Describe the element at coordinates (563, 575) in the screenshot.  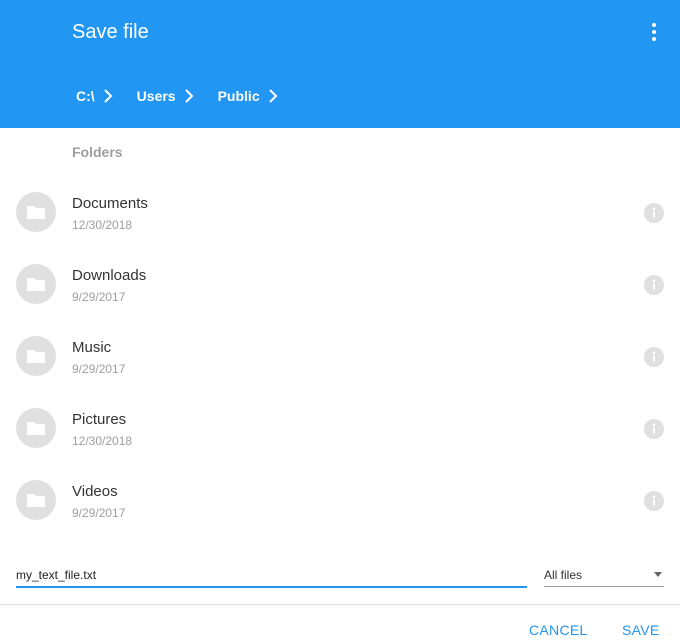
I see `file-type-value: All files` at that location.